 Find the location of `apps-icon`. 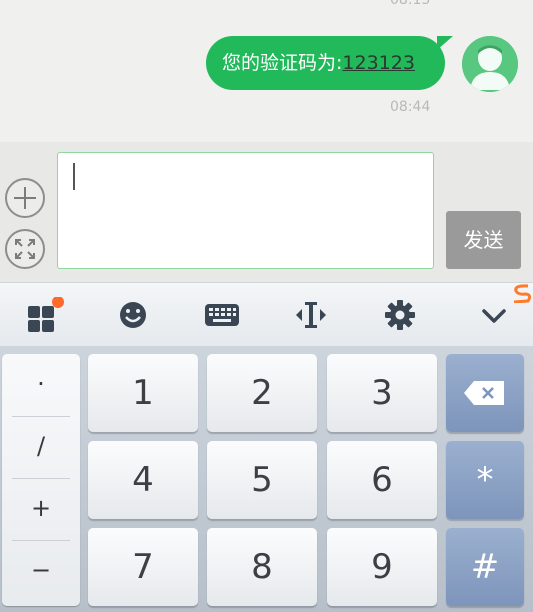

apps-icon is located at coordinates (46, 314).